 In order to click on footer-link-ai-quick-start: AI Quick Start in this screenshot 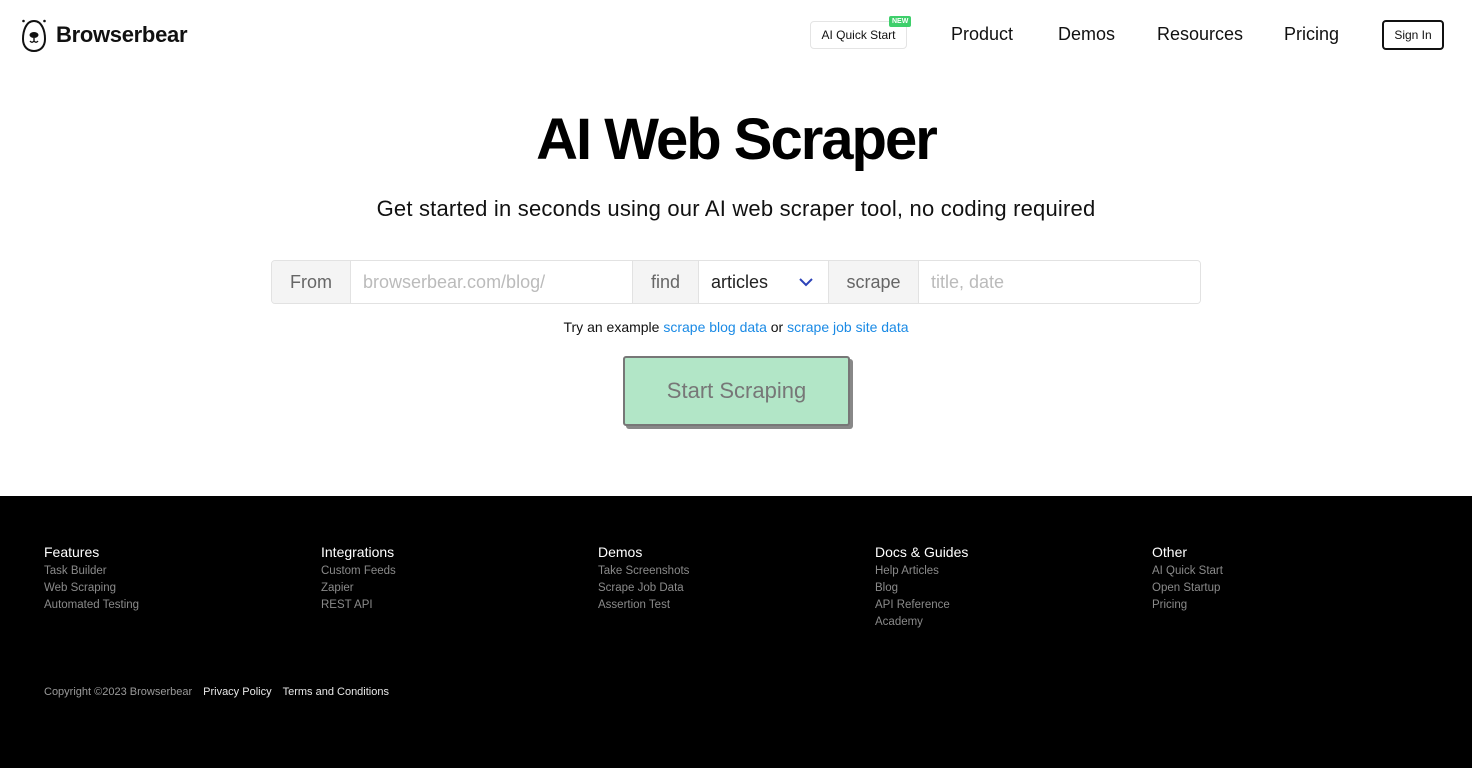, I will do `click(1187, 571)`.